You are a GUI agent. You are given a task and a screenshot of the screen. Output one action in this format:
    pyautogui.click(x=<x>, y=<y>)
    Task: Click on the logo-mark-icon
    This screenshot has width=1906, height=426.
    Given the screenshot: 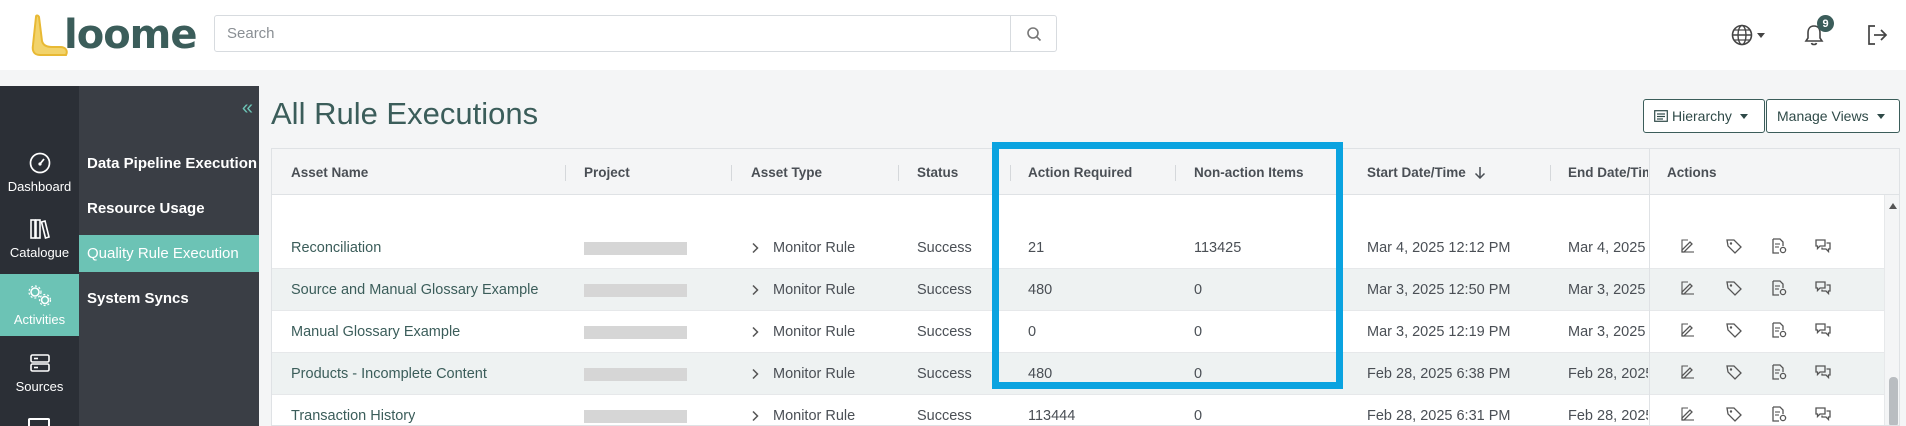 What is the action you would take?
    pyautogui.click(x=49, y=35)
    